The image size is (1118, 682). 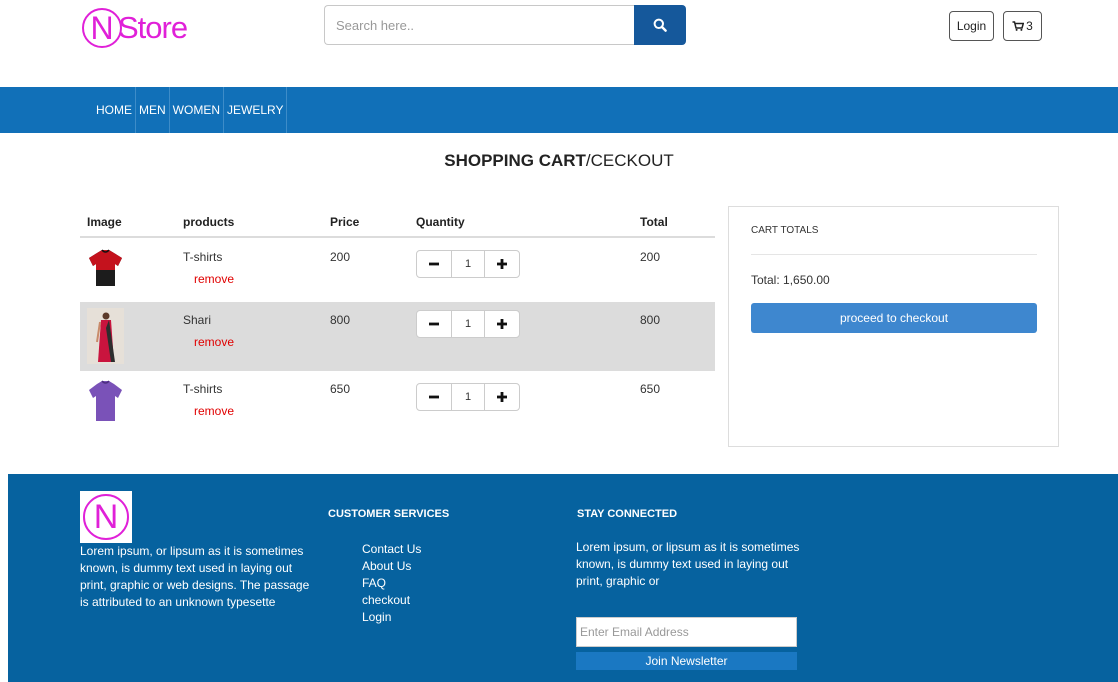 I want to click on join-newsletter-button: Join Newsletter, so click(x=686, y=661).